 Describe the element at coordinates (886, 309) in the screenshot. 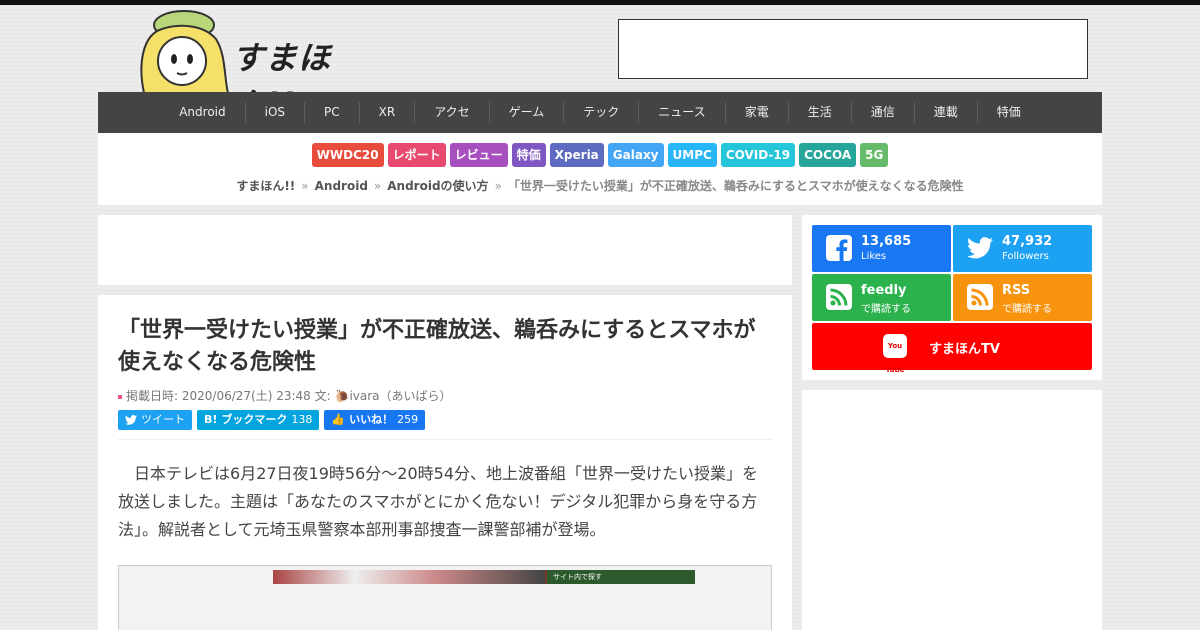

I see `feedly-sub: で購読する` at that location.